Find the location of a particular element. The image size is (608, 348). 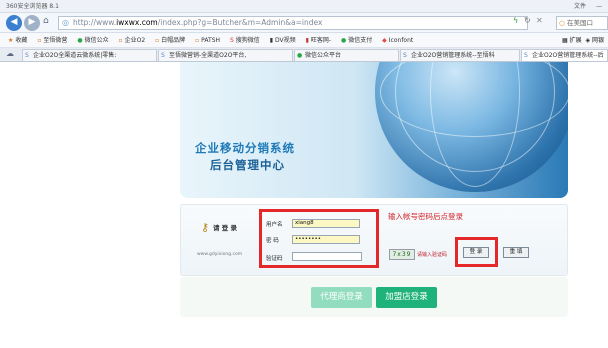

bookmark-item: ★ 收藏 is located at coordinates (17, 40).